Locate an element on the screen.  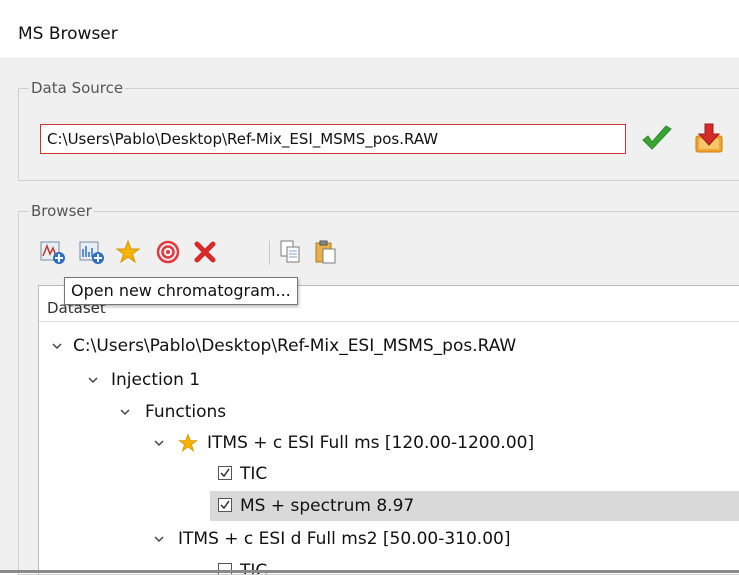
title-bar: MS Browser is located at coordinates (369, 29).